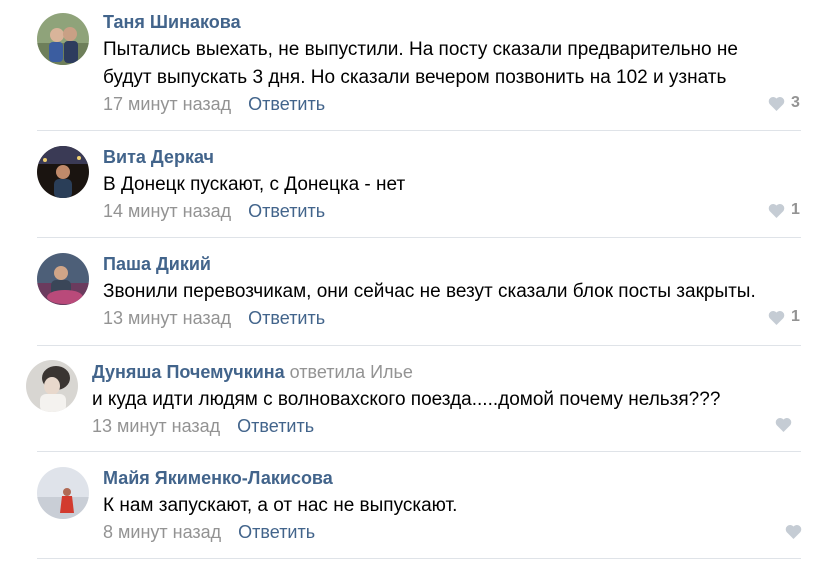 The width and height of the screenshot is (830, 565). What do you see at coordinates (157, 264) in the screenshot?
I see `comment-author: Паша Дикий` at bounding box center [157, 264].